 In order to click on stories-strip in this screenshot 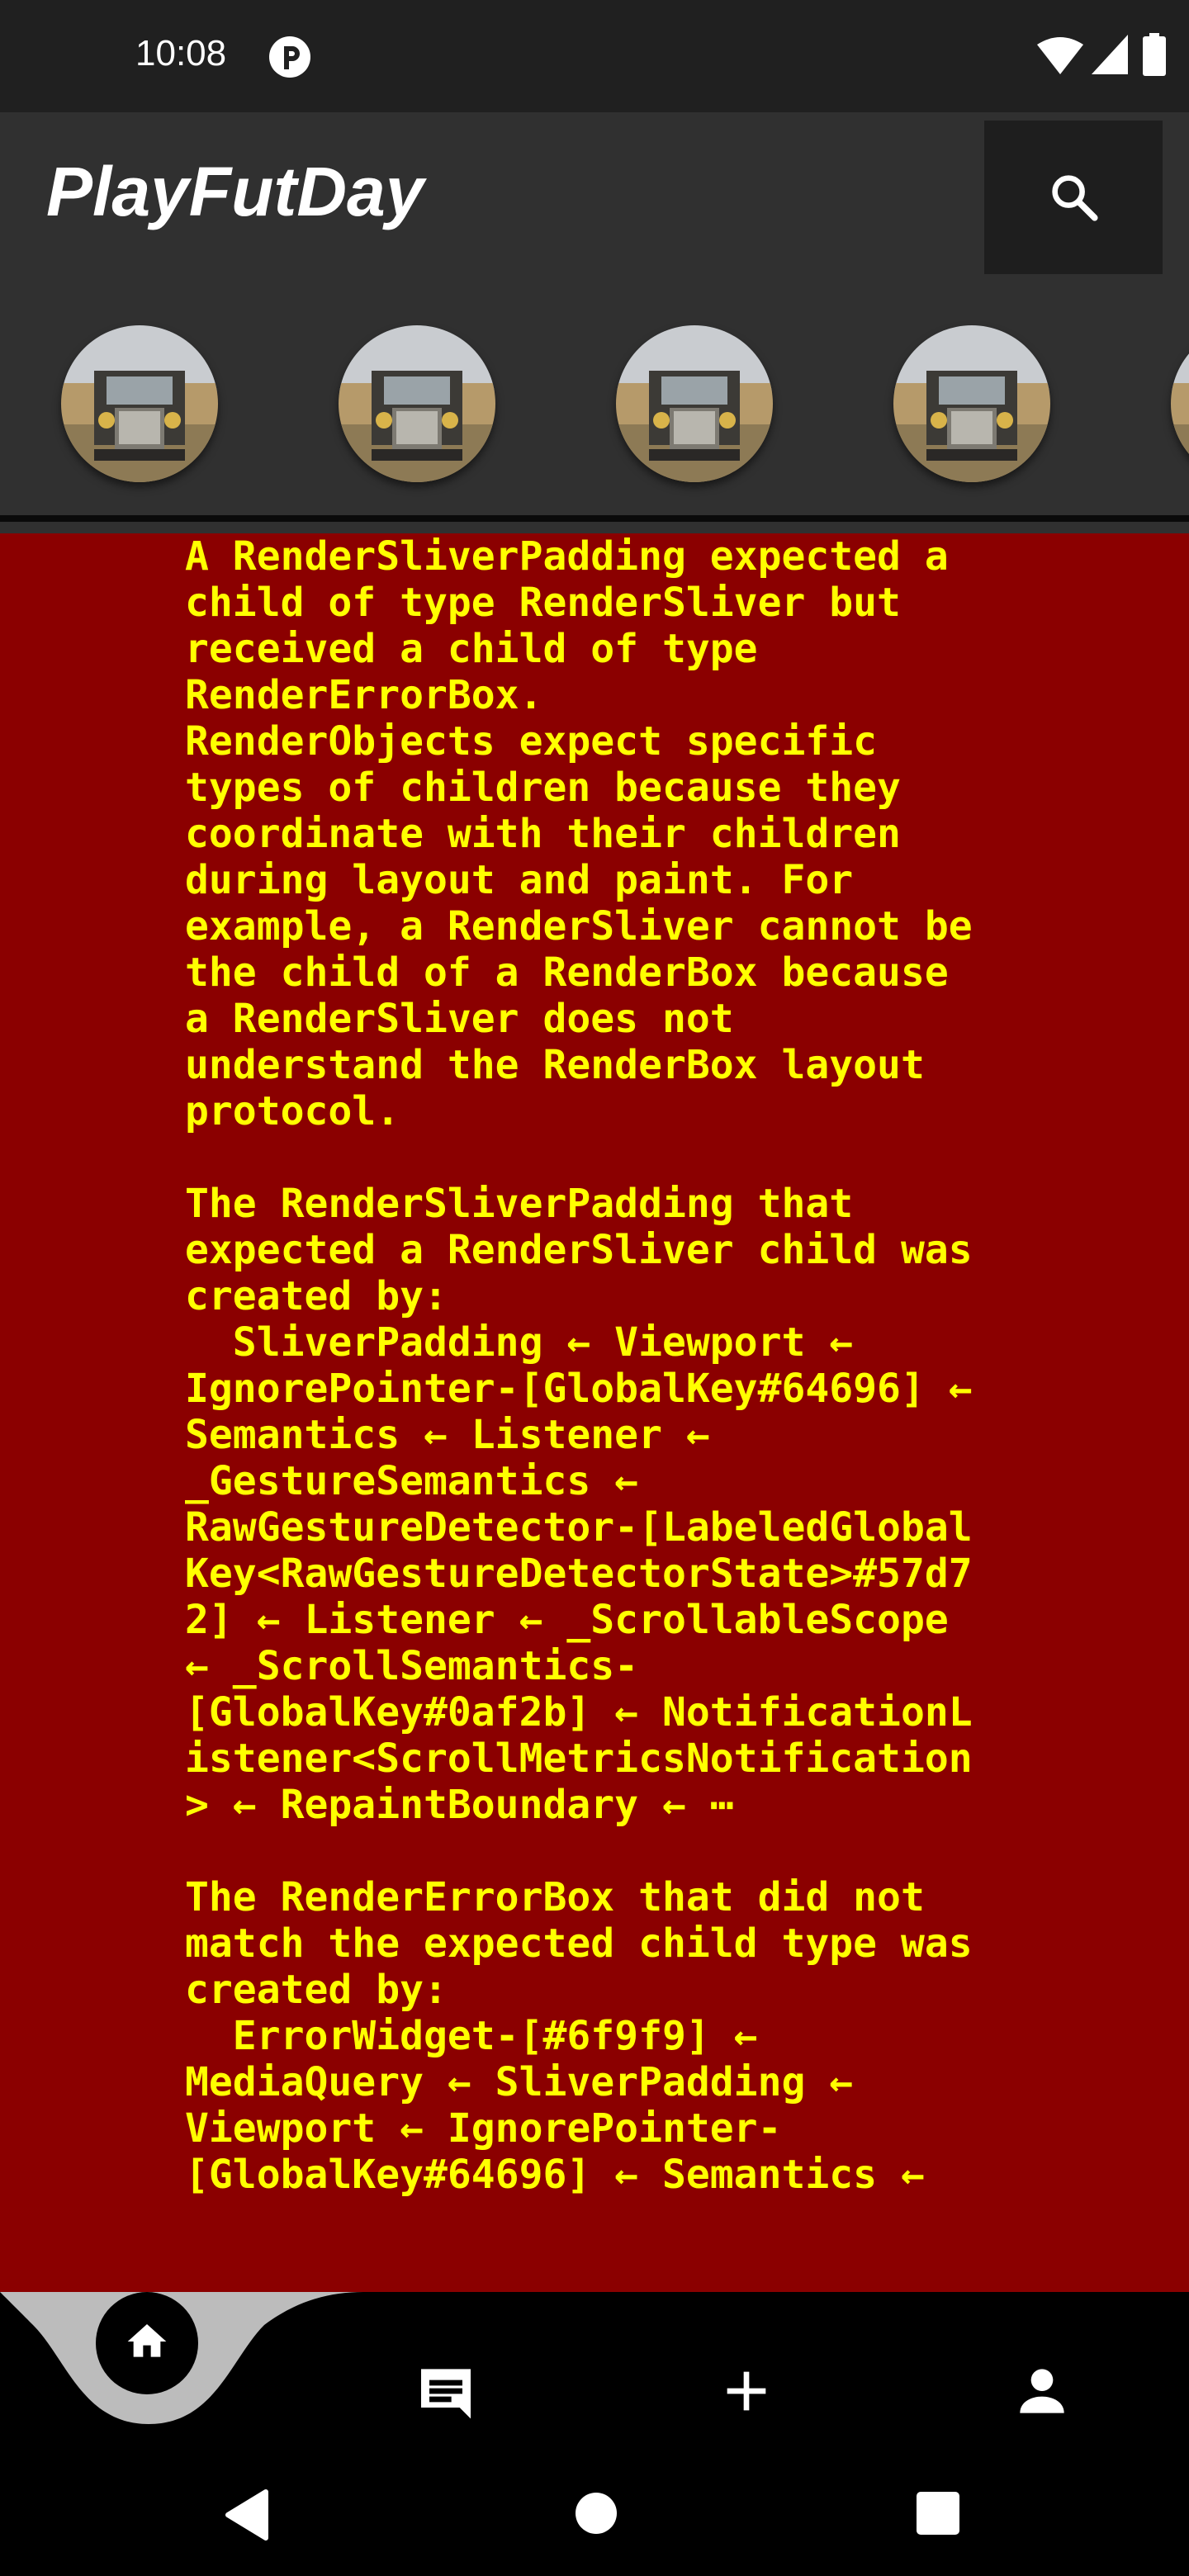, I will do `click(594, 394)`.